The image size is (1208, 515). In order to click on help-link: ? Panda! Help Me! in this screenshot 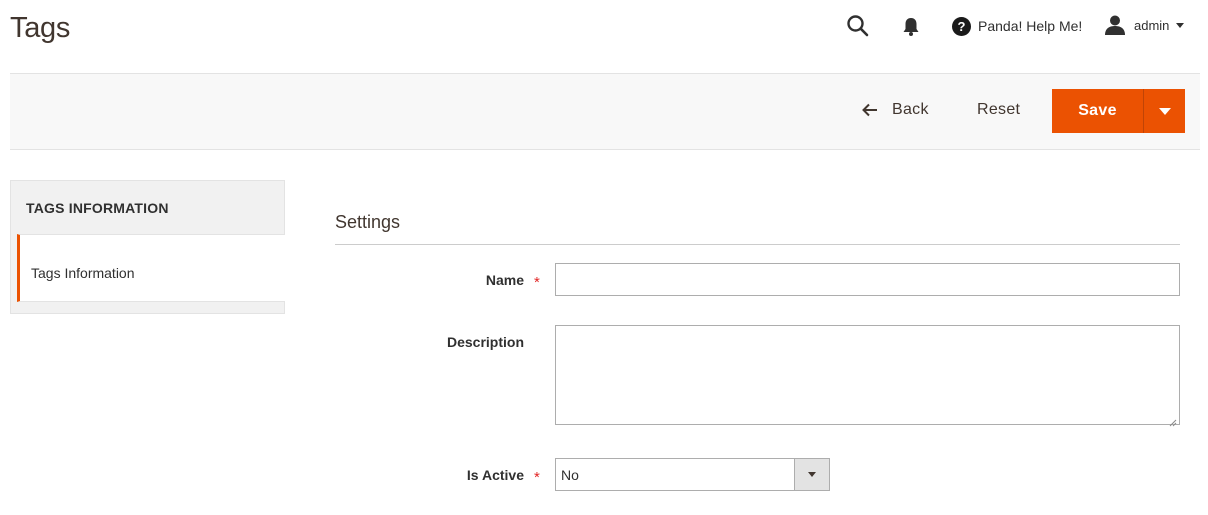, I will do `click(1017, 26)`.